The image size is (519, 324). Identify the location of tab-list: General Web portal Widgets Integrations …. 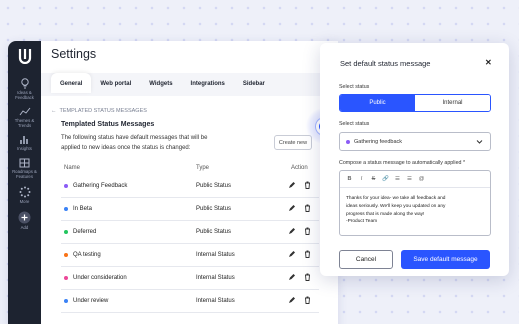
(162, 83).